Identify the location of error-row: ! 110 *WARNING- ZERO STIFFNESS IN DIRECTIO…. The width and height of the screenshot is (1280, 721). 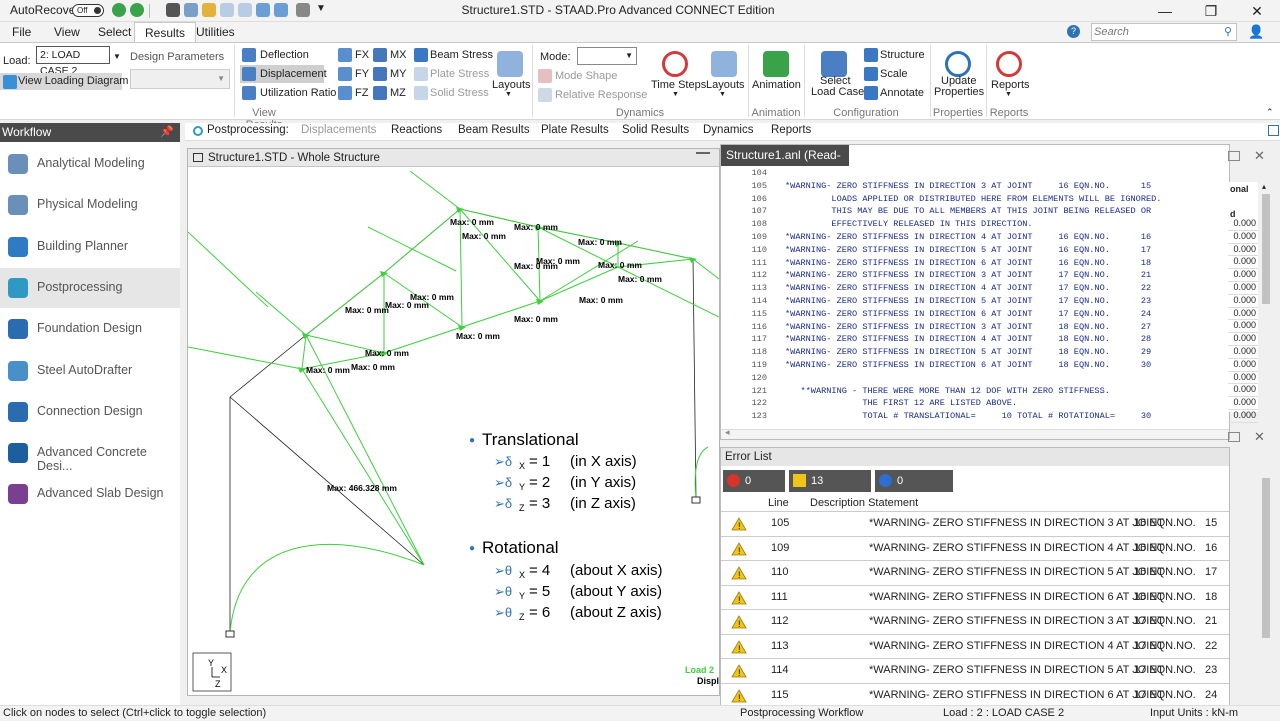
(975, 573).